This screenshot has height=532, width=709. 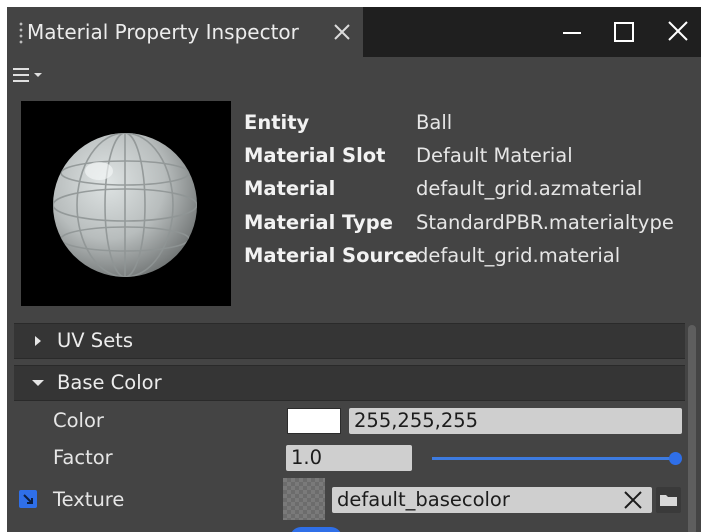 I want to click on minimize-icon, so click(x=572, y=32).